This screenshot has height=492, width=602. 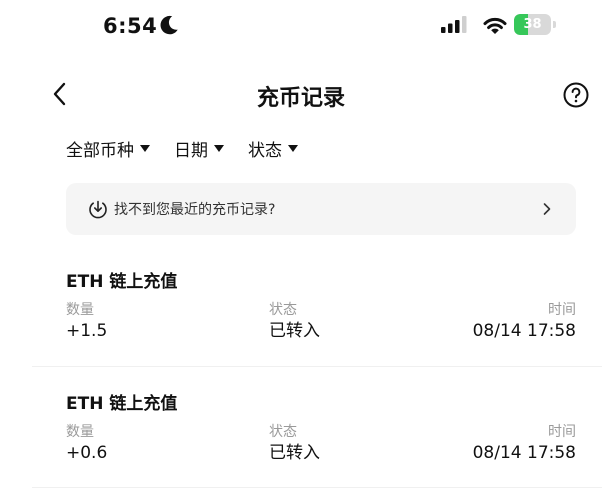 I want to click on battery-indicator: 38, so click(x=538, y=25).